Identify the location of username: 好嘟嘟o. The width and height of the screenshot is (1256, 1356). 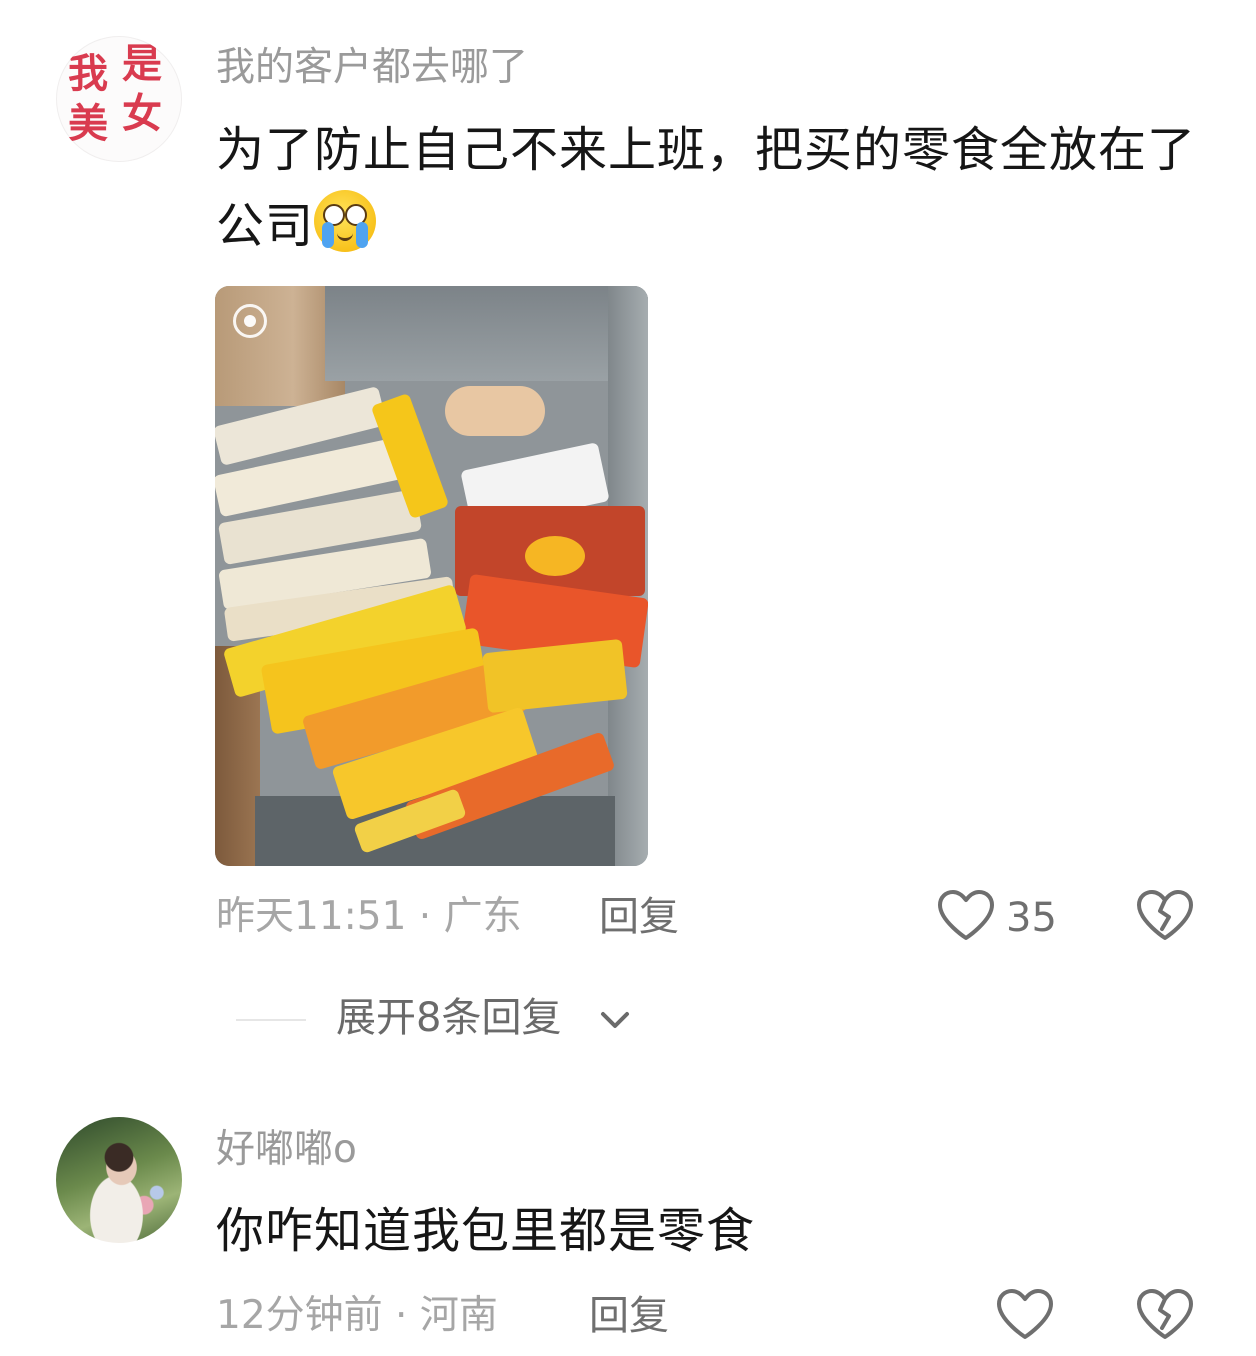
(286, 1149).